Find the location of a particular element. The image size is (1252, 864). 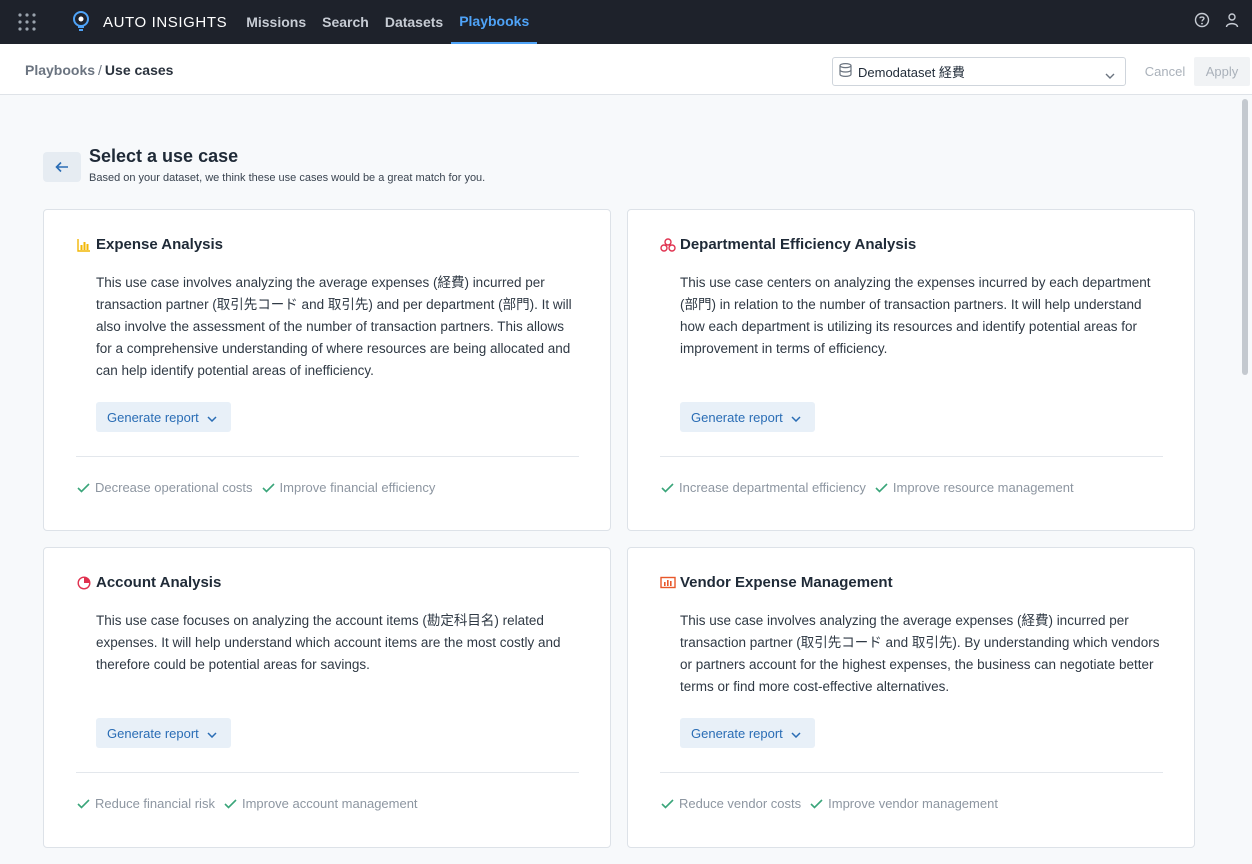

department-icon is located at coordinates (668, 245).